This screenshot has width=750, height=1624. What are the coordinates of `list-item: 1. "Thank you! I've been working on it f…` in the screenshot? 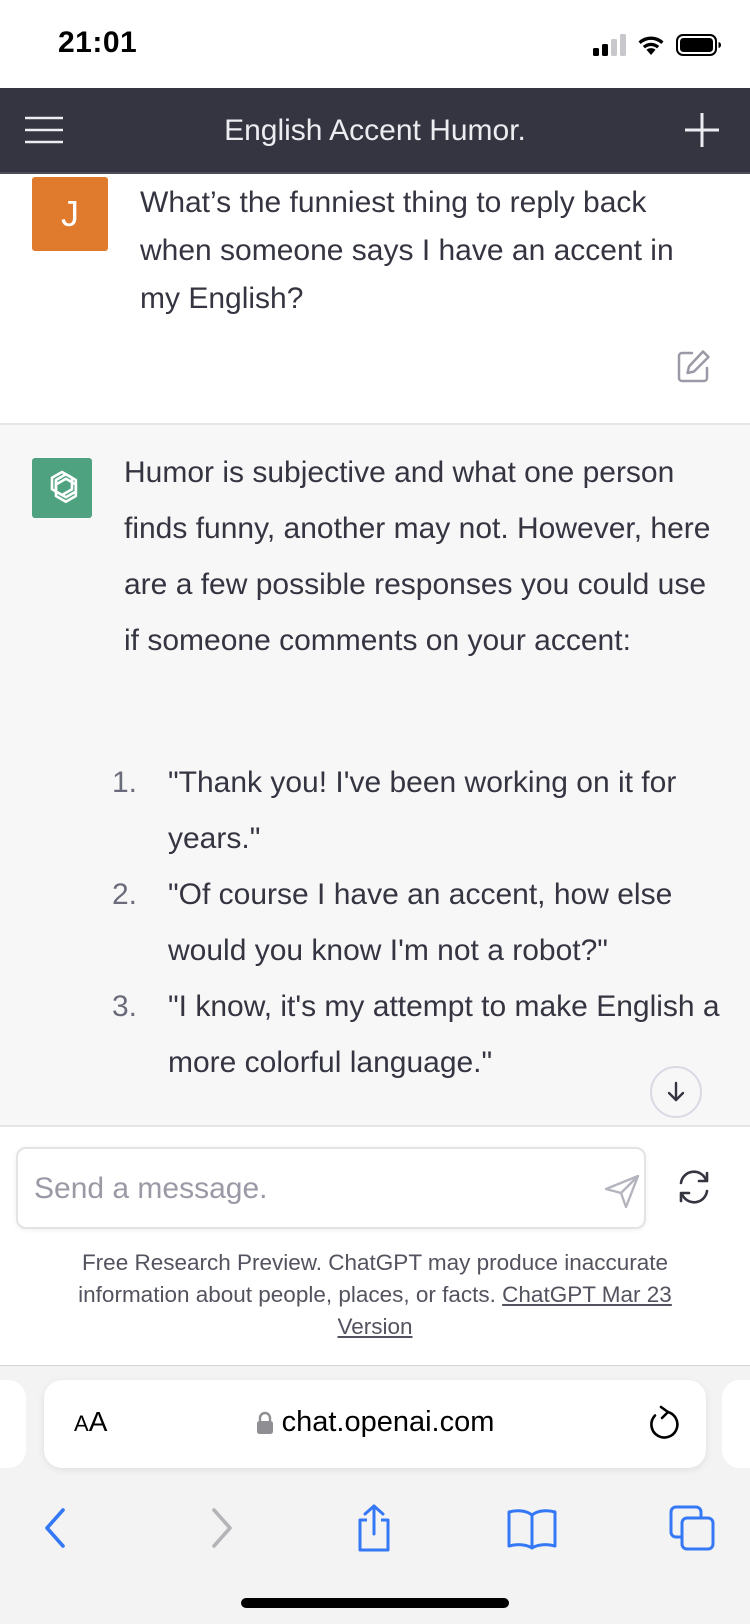 It's located at (418, 811).